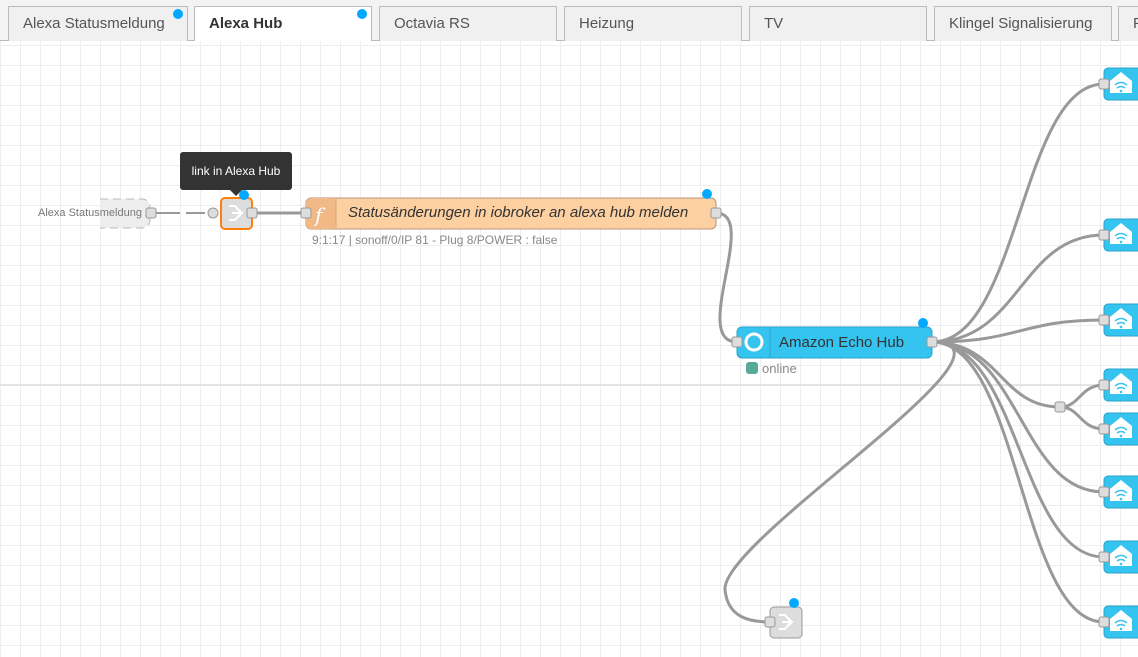 This screenshot has height=657, width=1138. I want to click on echo-status: online, so click(779, 368).